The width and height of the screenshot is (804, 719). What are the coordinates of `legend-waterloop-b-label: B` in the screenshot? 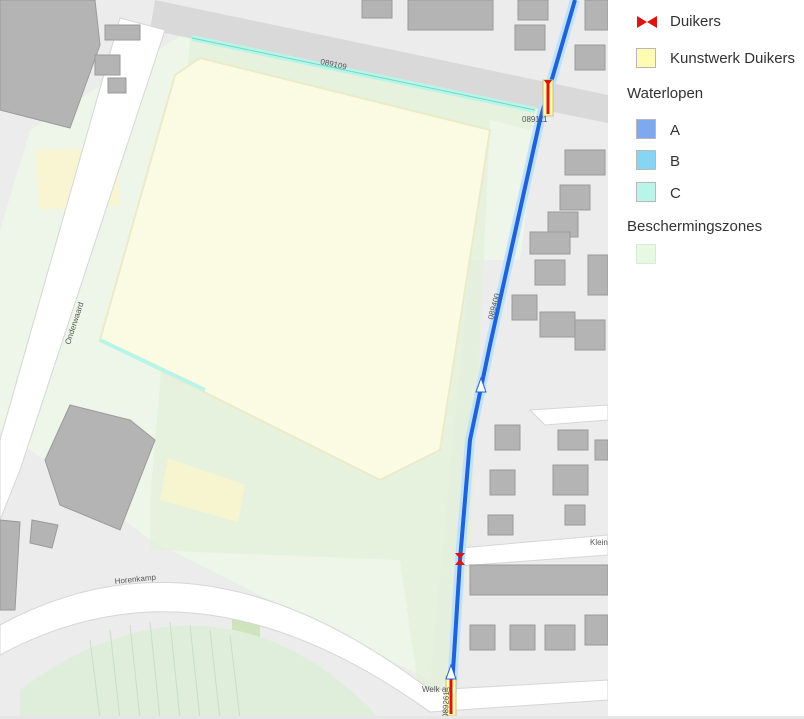 It's located at (675, 161).